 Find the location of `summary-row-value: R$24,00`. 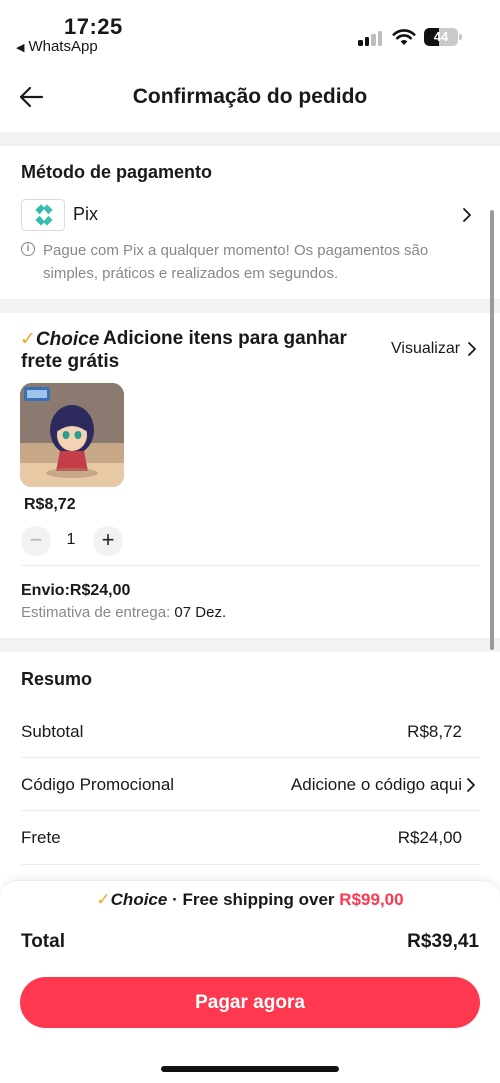

summary-row-value: R$24,00 is located at coordinates (429, 837).